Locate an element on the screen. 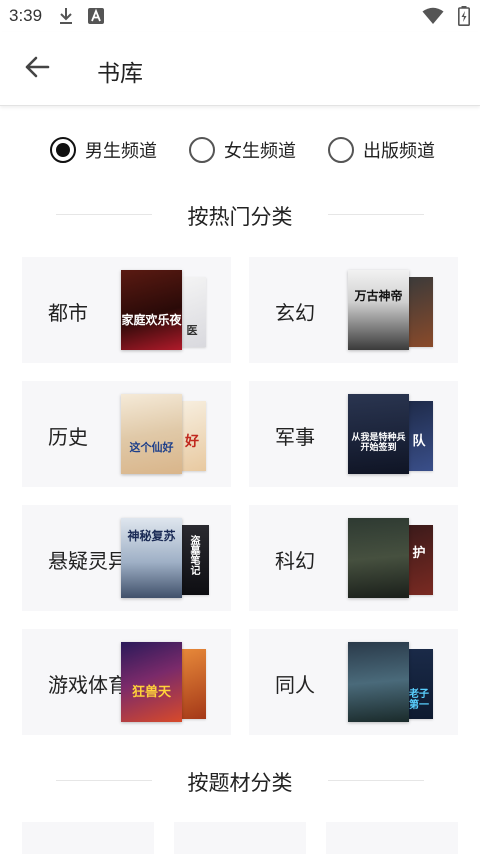 Image resolution: width=480 pixels, height=854 pixels. book-cover-back: 队 is located at coordinates (419, 436).